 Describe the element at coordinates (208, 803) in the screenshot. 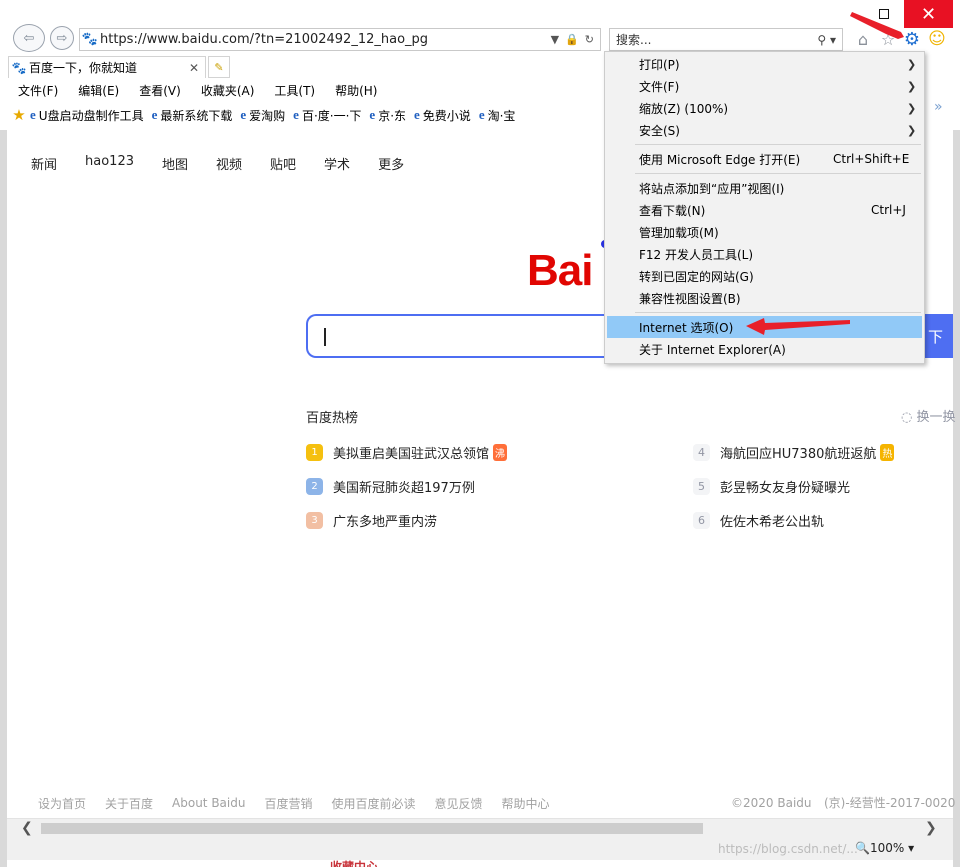

I see `footer-link: About Baidu` at that location.